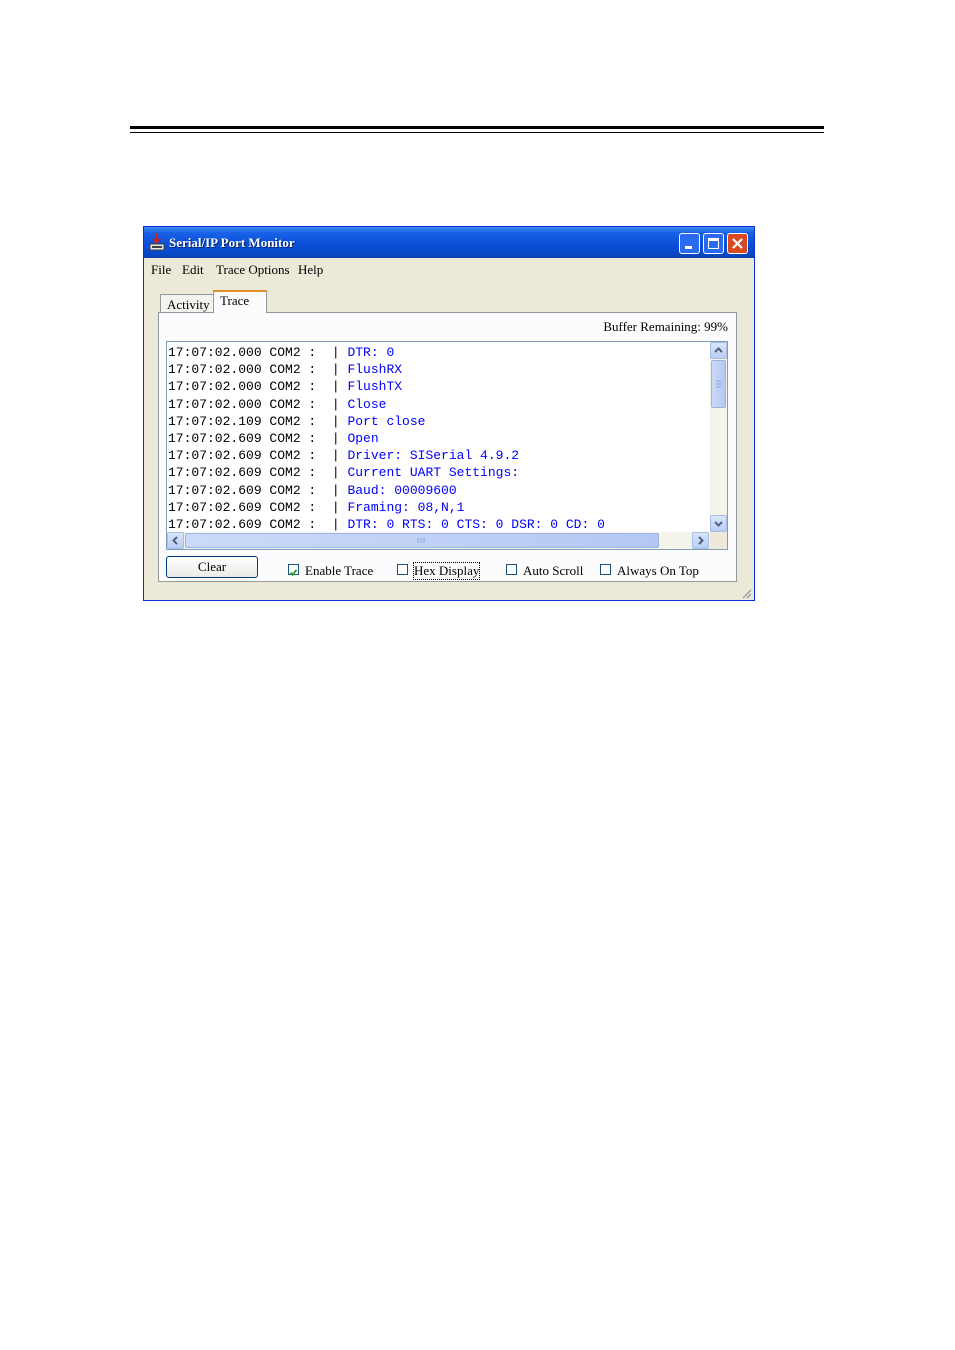 The width and height of the screenshot is (955, 1350). What do you see at coordinates (310, 270) in the screenshot?
I see `menu-help: Help` at bounding box center [310, 270].